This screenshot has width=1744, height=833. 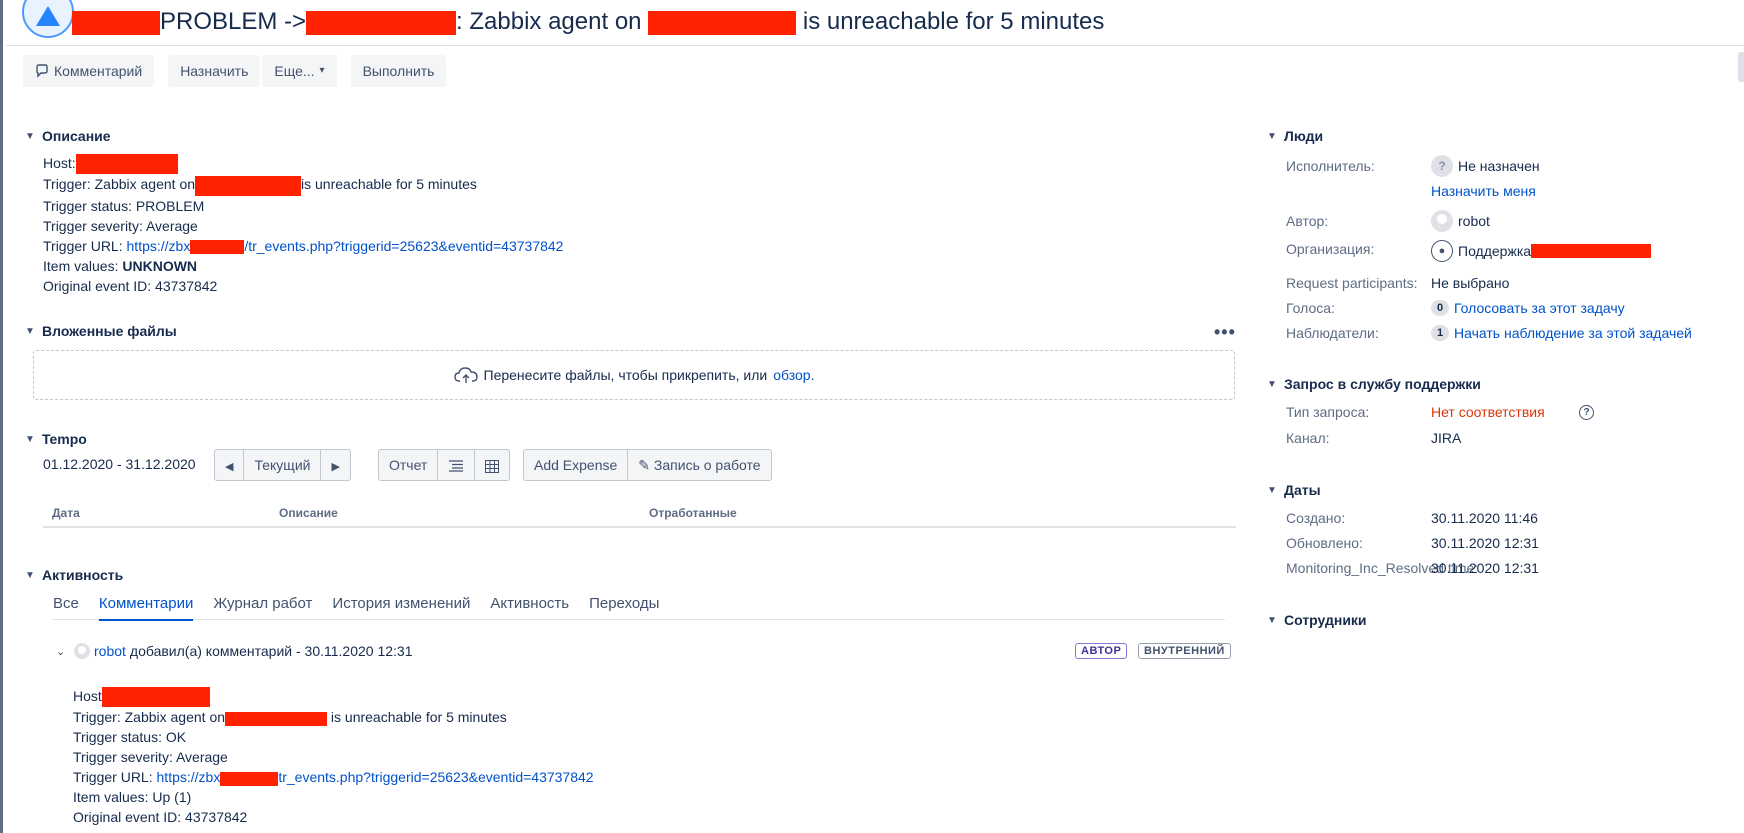 I want to click on project-avatar-icon, so click(x=48, y=19).